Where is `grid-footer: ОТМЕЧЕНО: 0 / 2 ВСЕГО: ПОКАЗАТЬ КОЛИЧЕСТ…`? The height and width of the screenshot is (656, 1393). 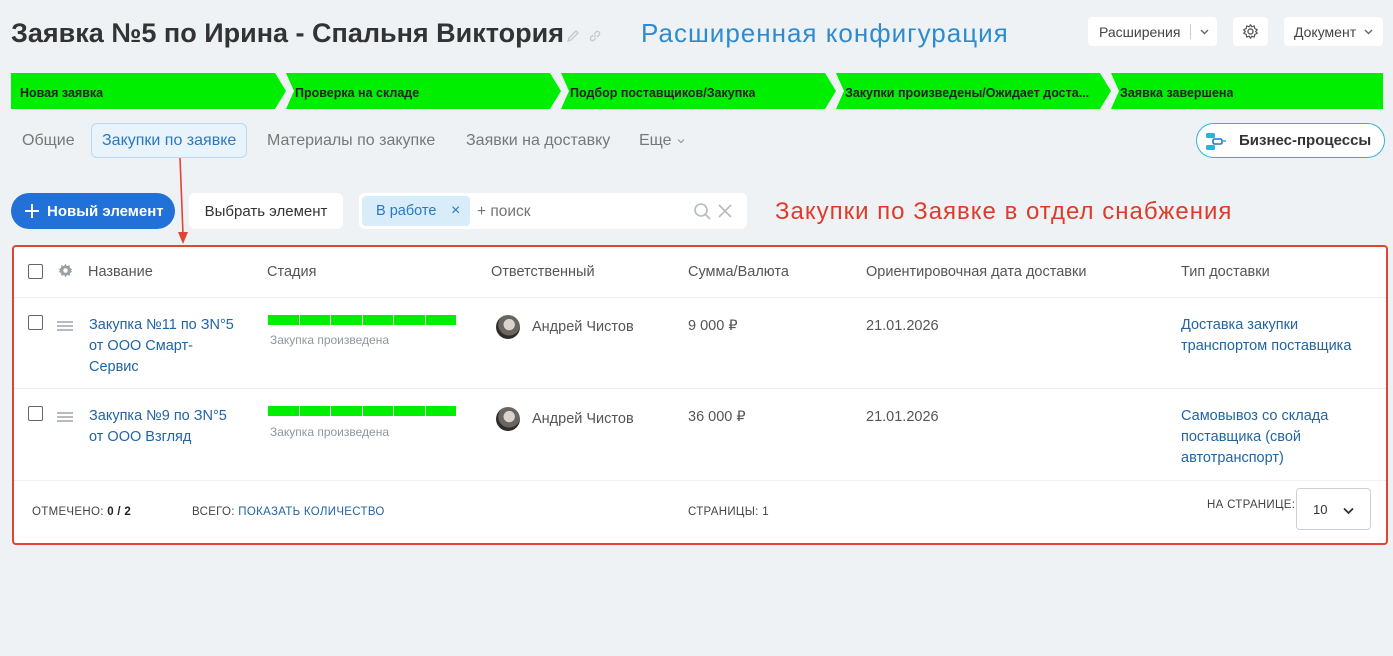
grid-footer: ОТМЕЧЕНО: 0 / 2 ВСЕГО: ПОКАЗАТЬ КОЛИЧЕСТ… is located at coordinates (700, 511).